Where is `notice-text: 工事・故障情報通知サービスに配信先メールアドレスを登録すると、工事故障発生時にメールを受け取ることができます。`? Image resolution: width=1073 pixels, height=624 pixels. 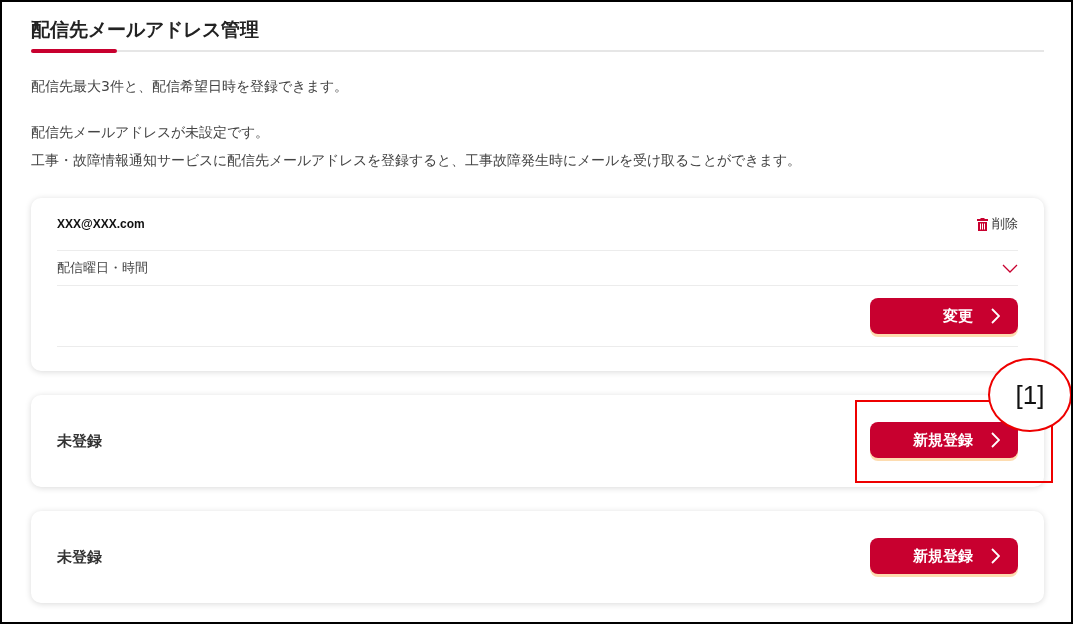
notice-text: 工事・故障情報通知サービスに配信先メールアドレスを登録すると、工事故障発生時にメールを受け取ることができます。 is located at coordinates (416, 160).